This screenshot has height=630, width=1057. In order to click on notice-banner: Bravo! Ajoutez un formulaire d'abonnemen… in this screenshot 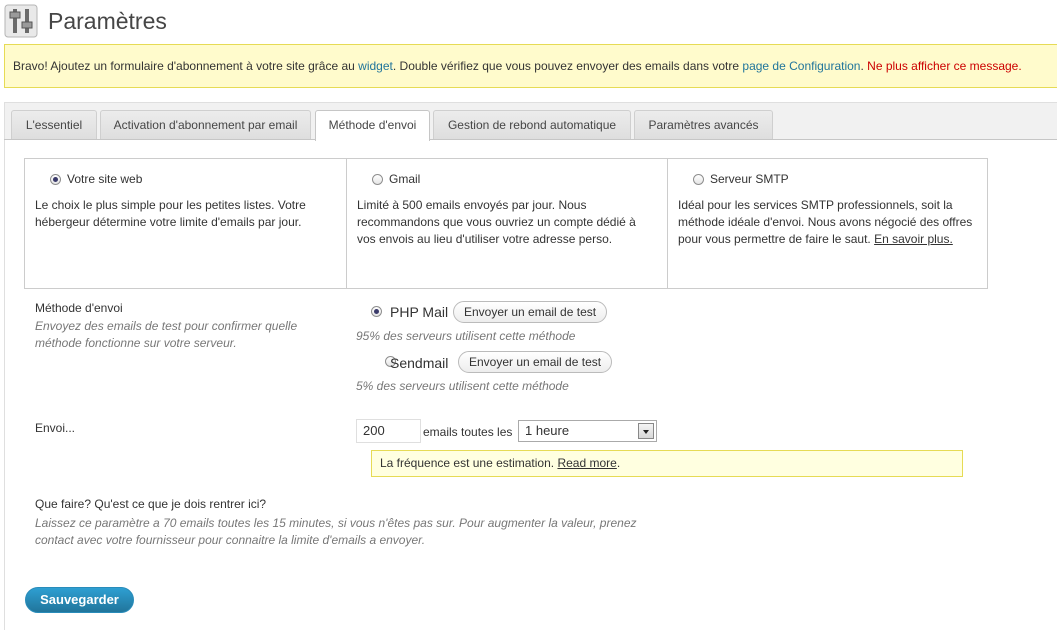, I will do `click(530, 66)`.